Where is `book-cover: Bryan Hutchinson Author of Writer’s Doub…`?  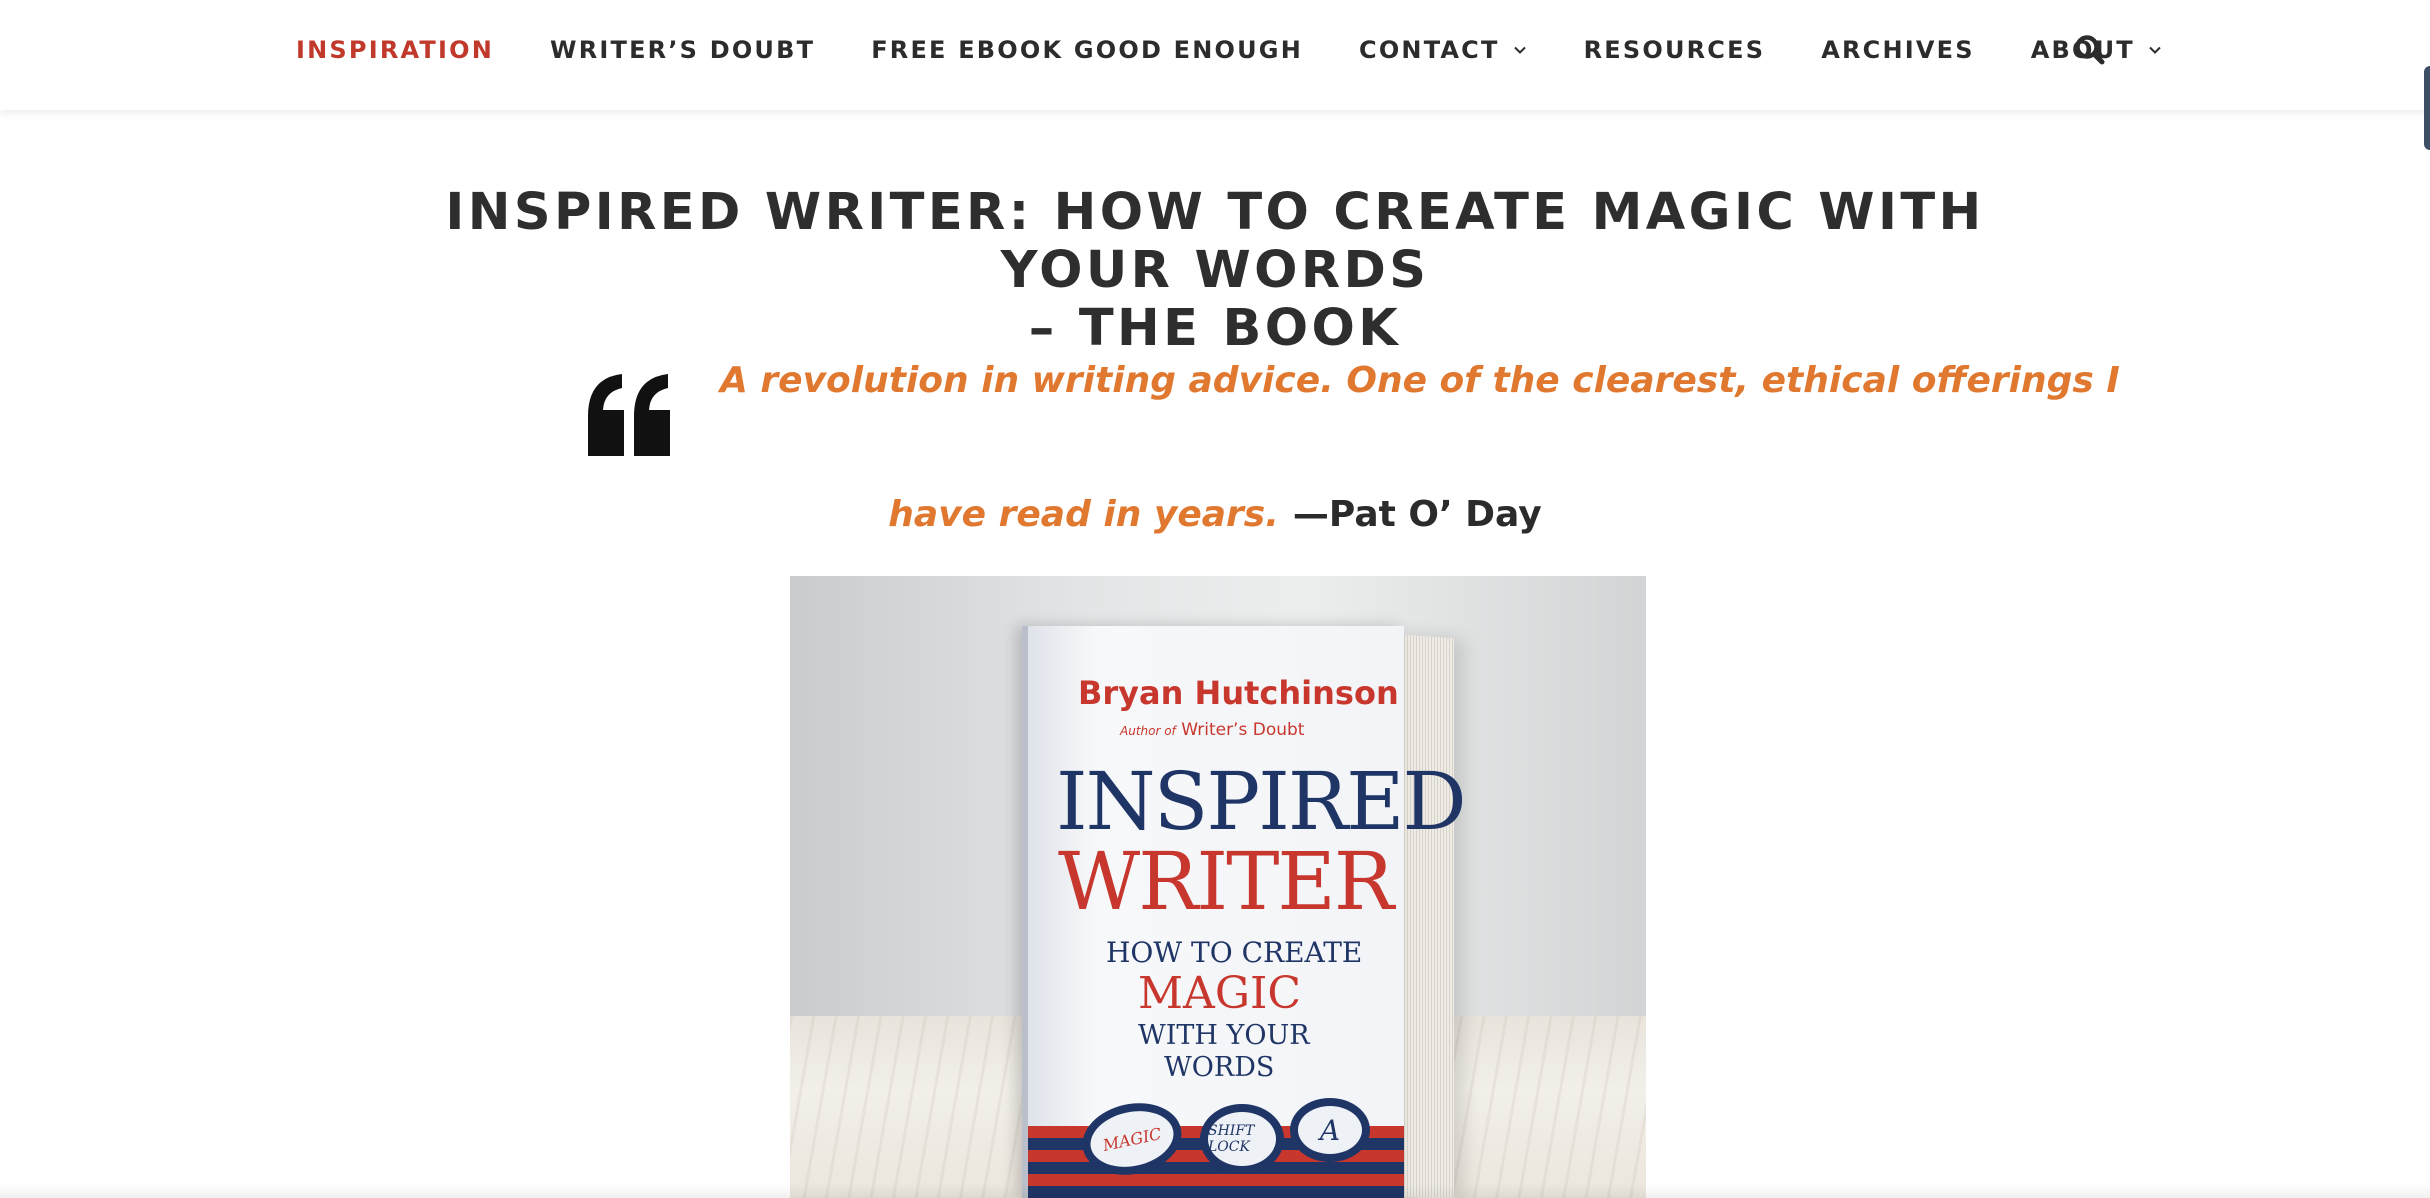
book-cover: Bryan Hutchinson Author of Writer’s Doub… is located at coordinates (1244, 912).